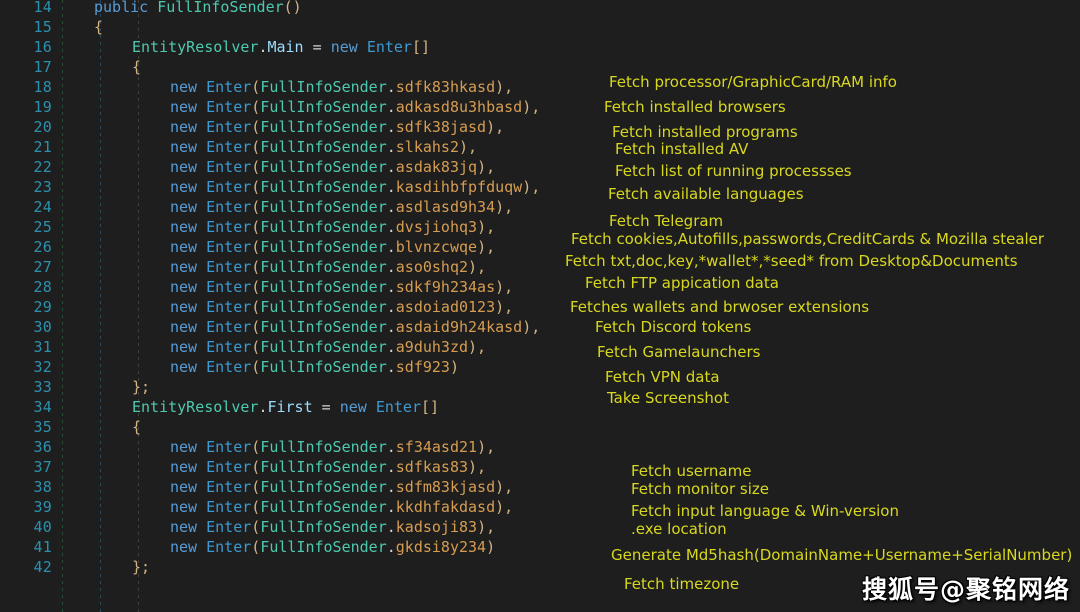 The height and width of the screenshot is (612, 1080). I want to click on code-token-fld: kkdhfakdasd, so click(445, 507).